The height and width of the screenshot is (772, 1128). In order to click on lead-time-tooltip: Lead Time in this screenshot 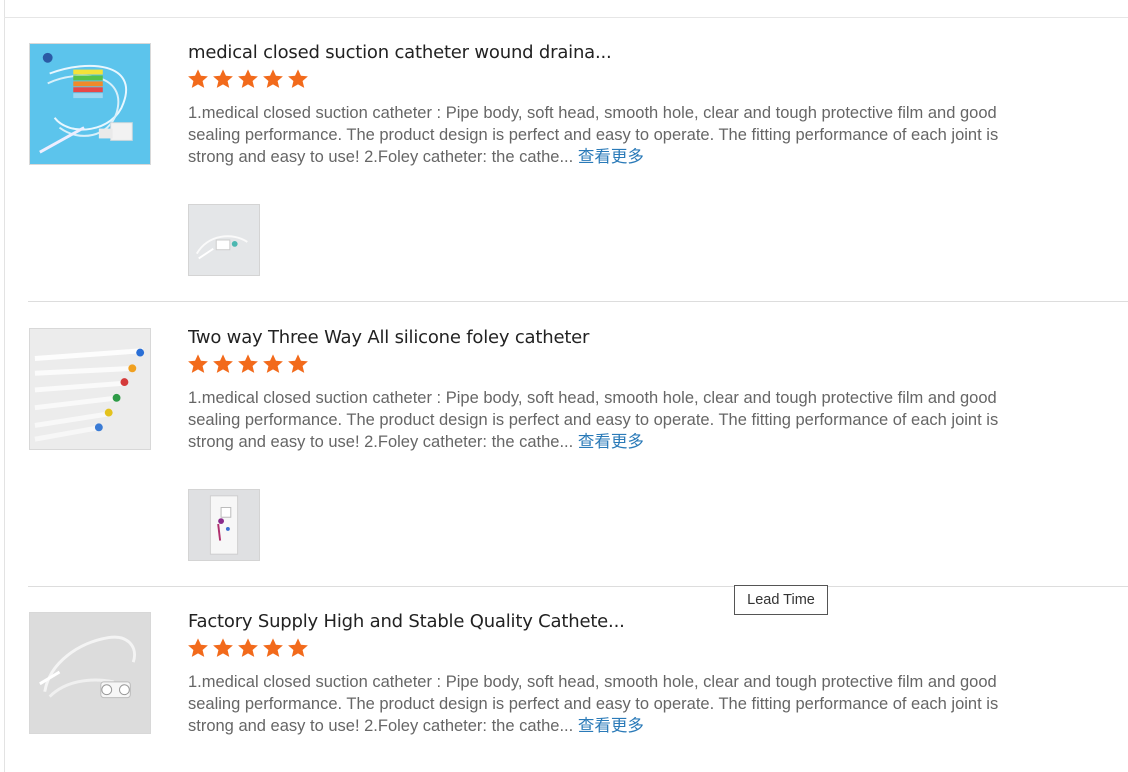, I will do `click(781, 600)`.